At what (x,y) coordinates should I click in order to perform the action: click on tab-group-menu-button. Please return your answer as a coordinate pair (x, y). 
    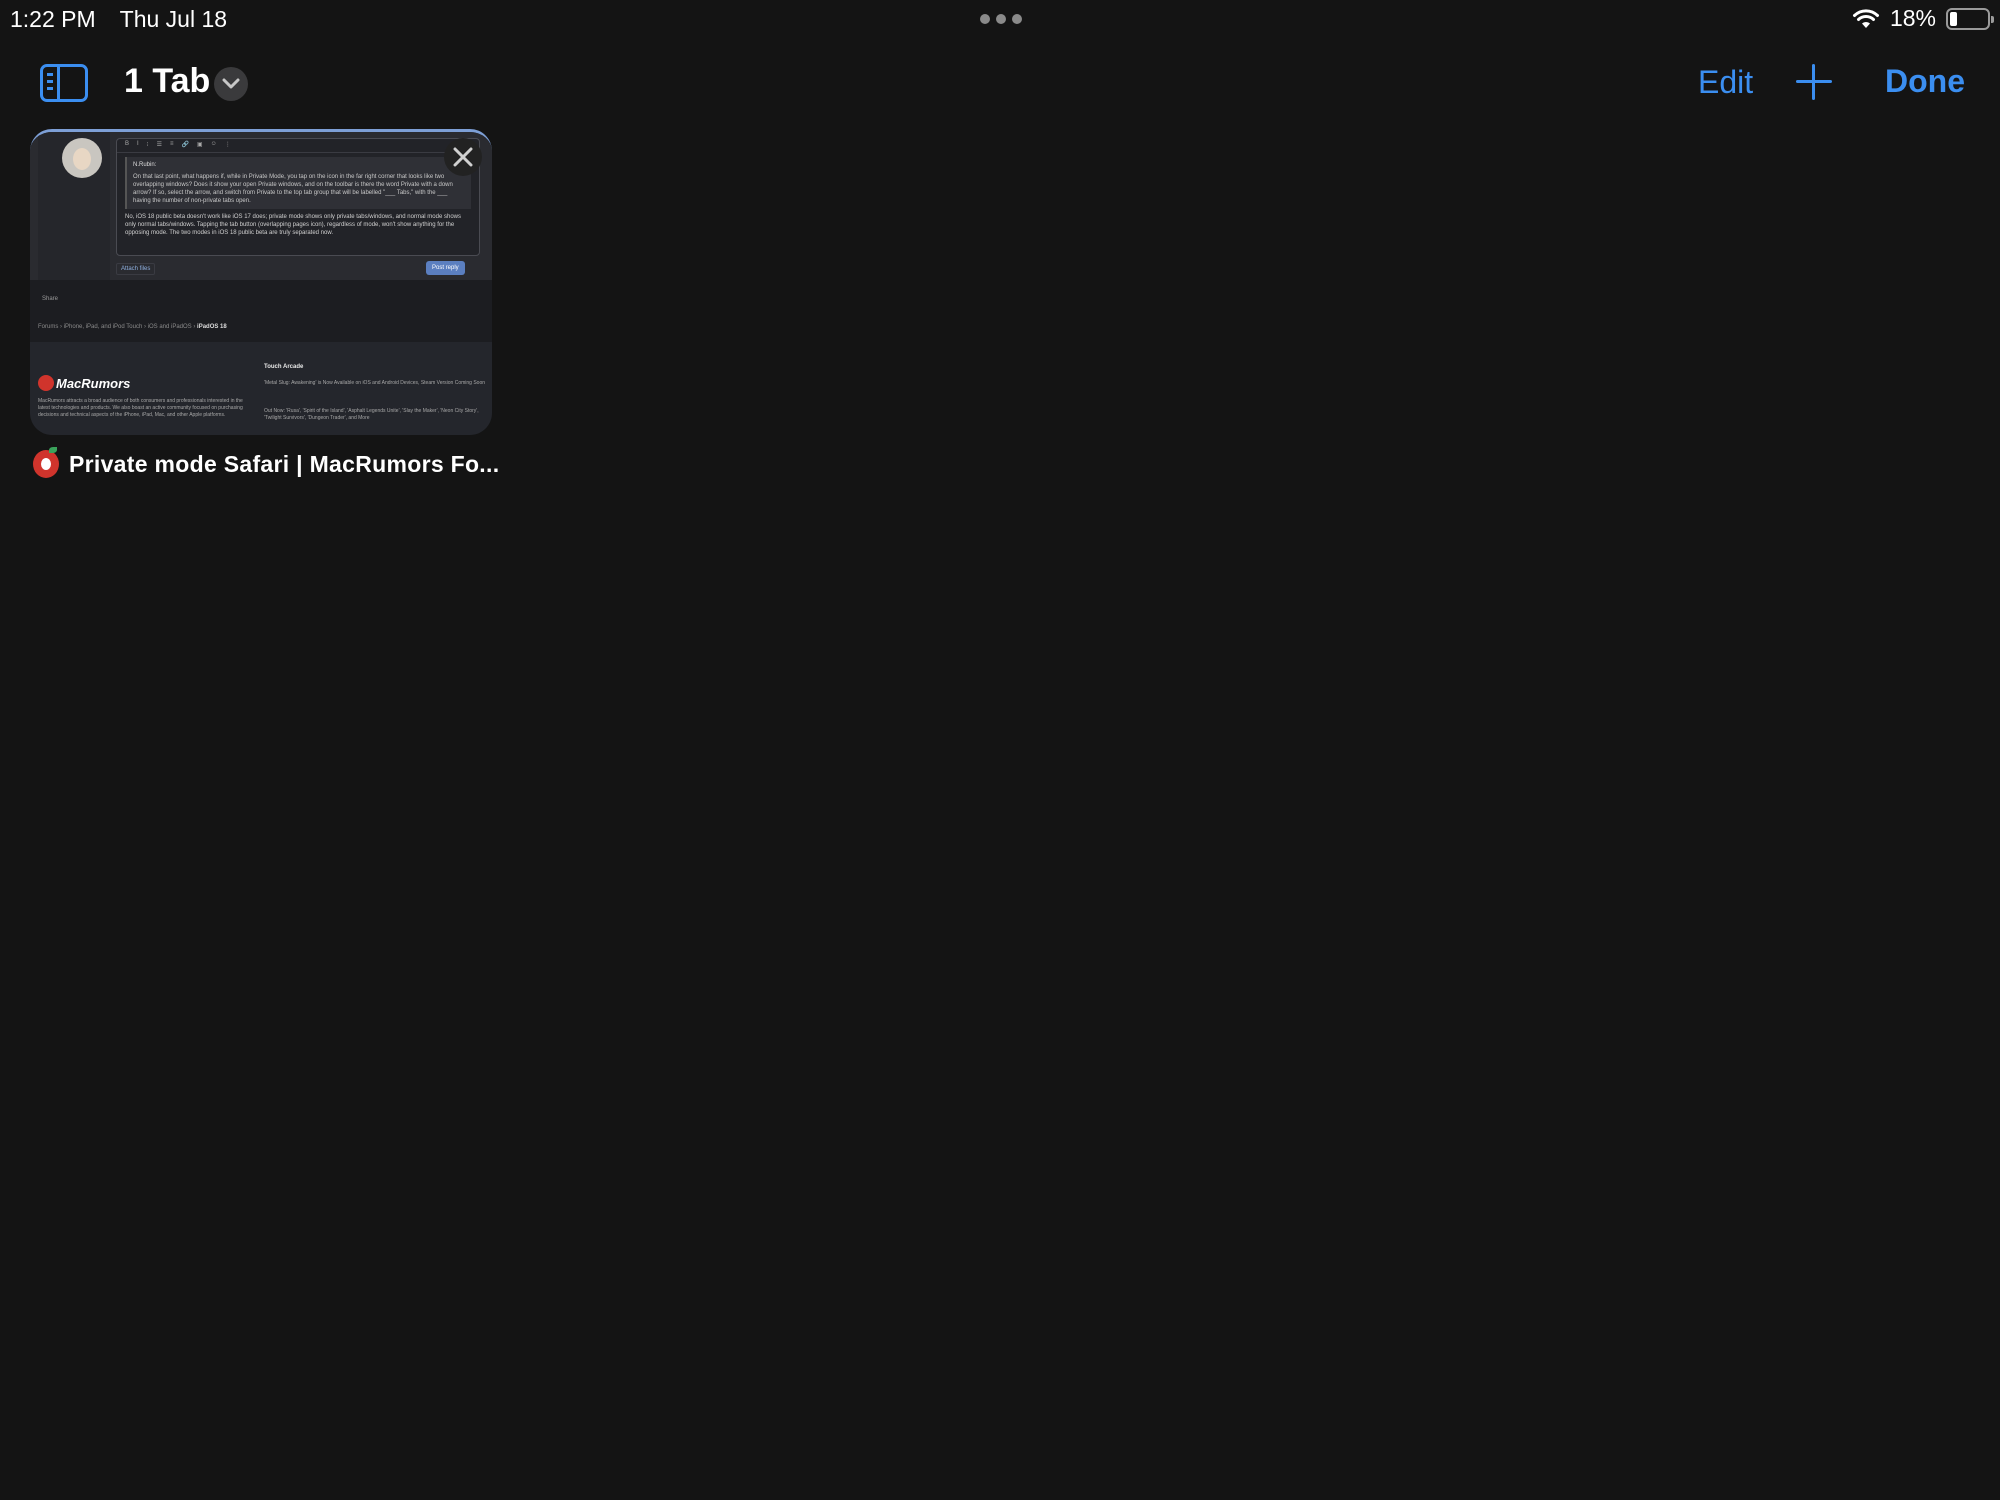
    Looking at the image, I should click on (231, 84).